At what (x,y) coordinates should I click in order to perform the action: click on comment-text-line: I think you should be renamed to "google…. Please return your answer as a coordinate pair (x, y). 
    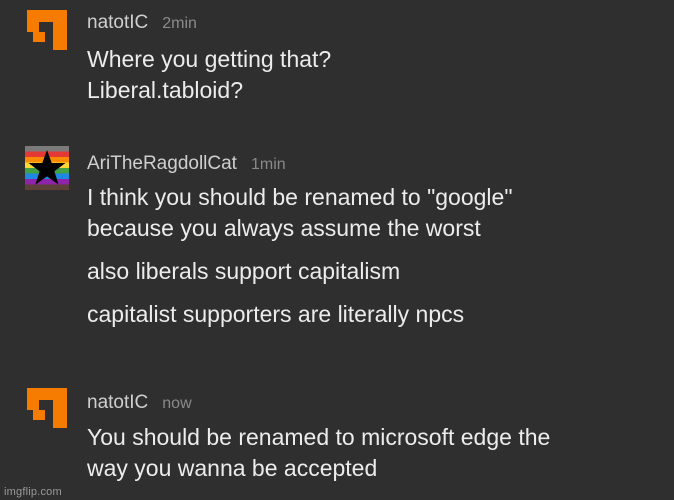
    Looking at the image, I should click on (300, 197).